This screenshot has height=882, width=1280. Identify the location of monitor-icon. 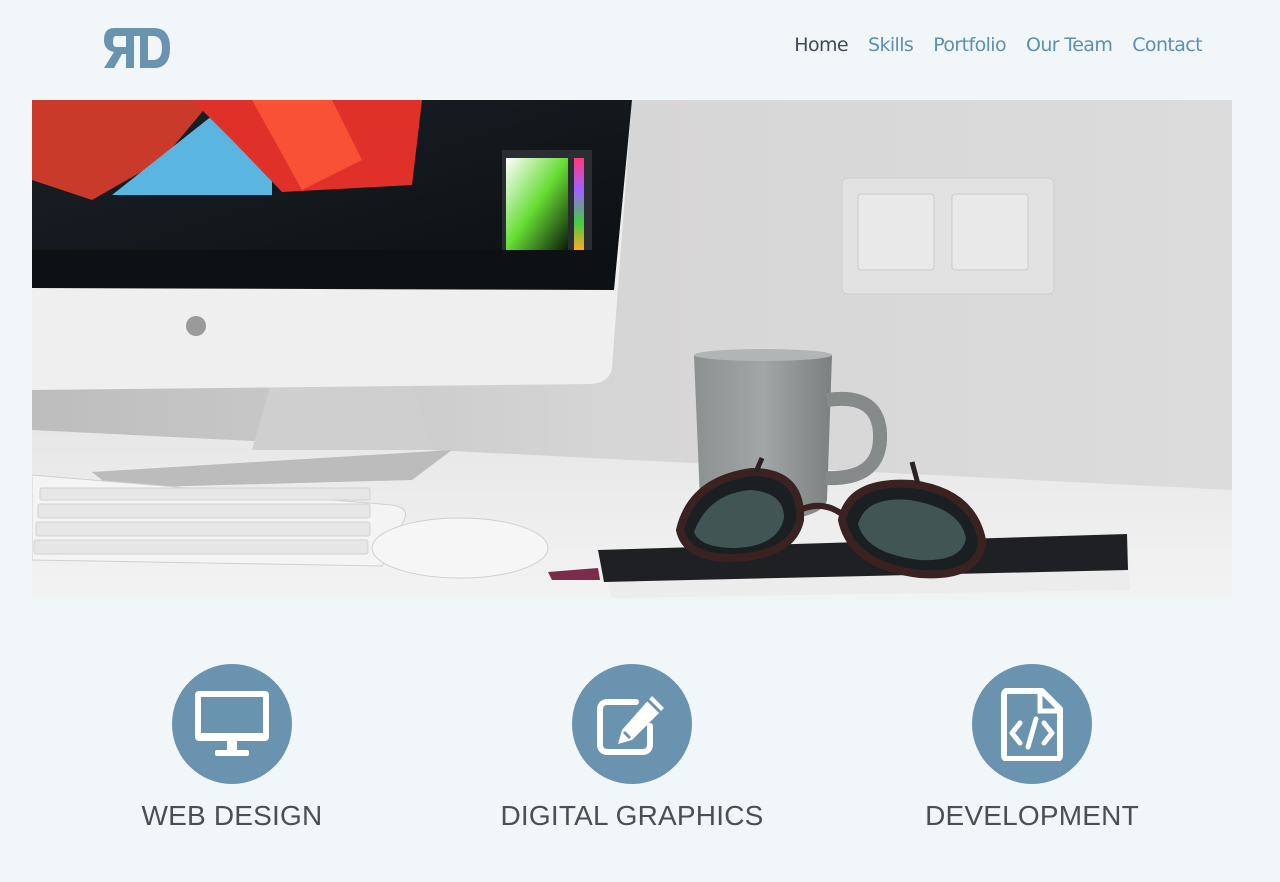
(232, 723).